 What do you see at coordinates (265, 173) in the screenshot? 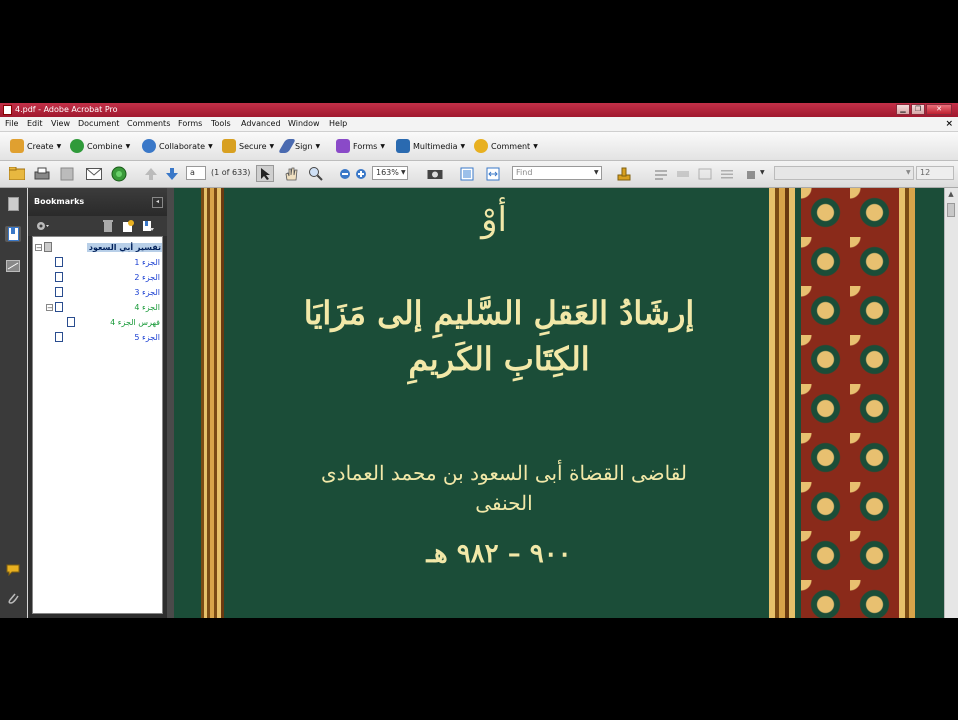
I see `select-tool-button` at bounding box center [265, 173].